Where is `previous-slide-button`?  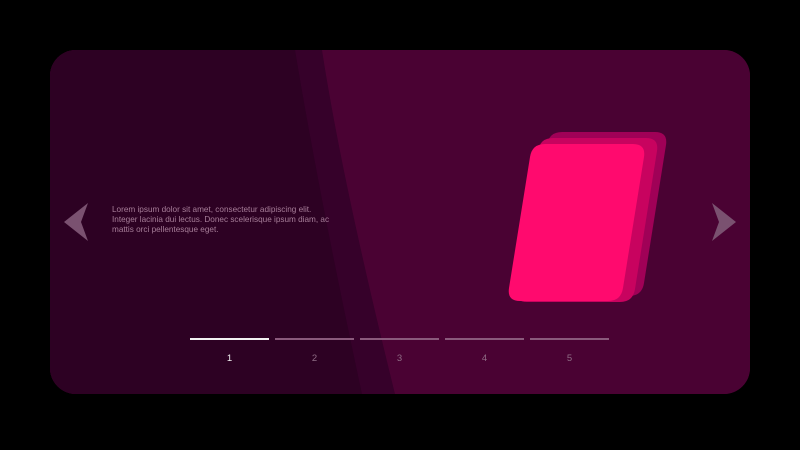
previous-slide-button is located at coordinates (76, 222).